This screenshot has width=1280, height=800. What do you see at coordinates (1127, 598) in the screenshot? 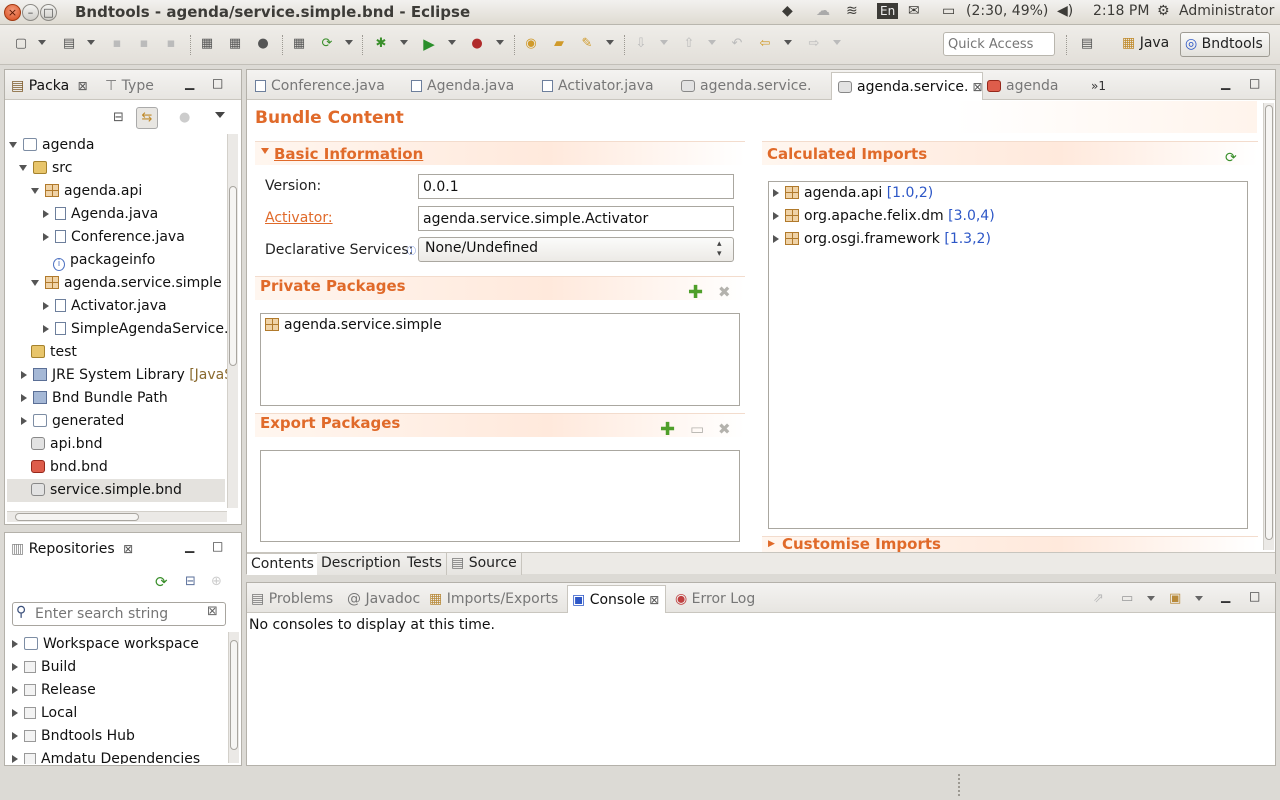
I see `display-console-icon: ▭` at bounding box center [1127, 598].